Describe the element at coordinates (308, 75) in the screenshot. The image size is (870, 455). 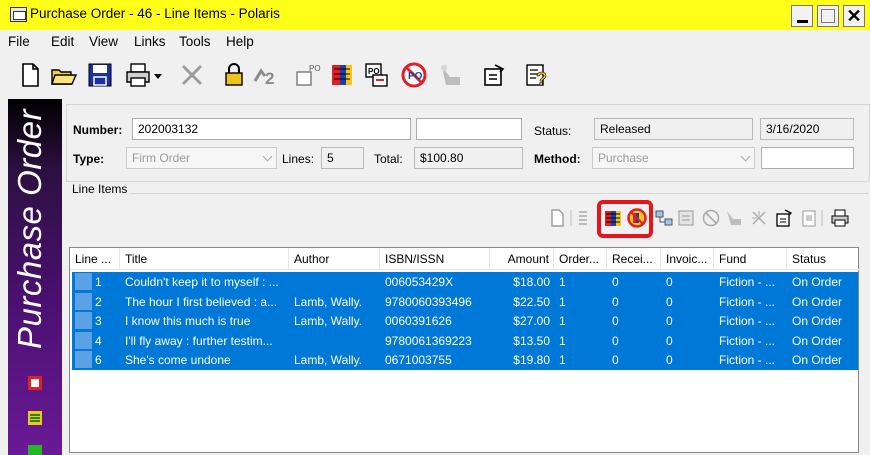
I see `po-icon: PO` at that location.